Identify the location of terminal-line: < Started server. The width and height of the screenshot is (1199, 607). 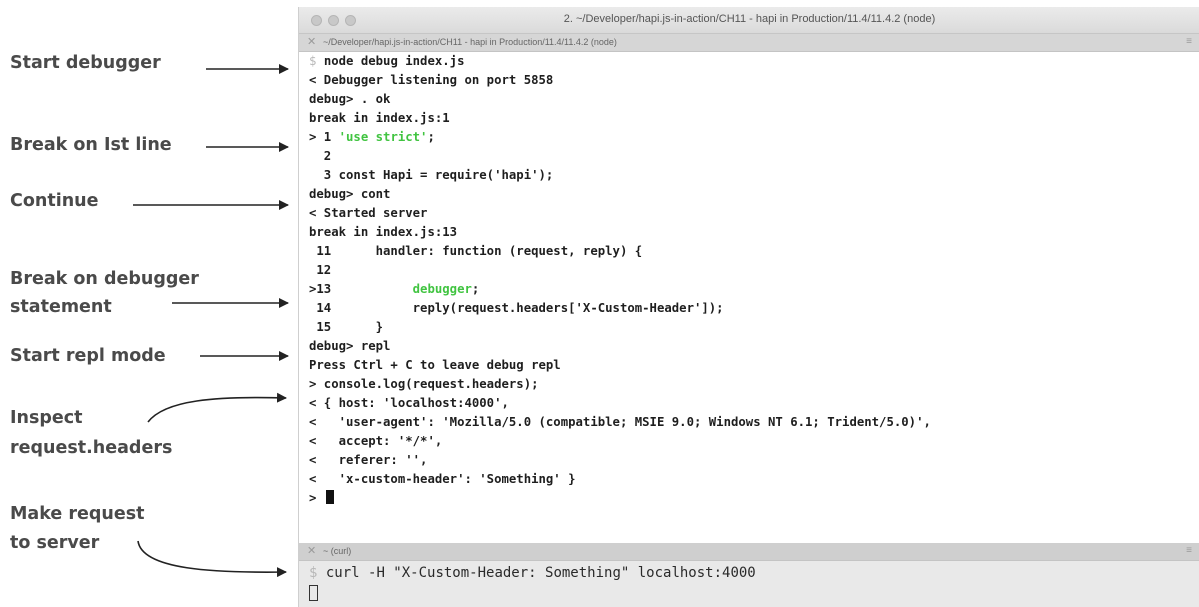
(368, 213).